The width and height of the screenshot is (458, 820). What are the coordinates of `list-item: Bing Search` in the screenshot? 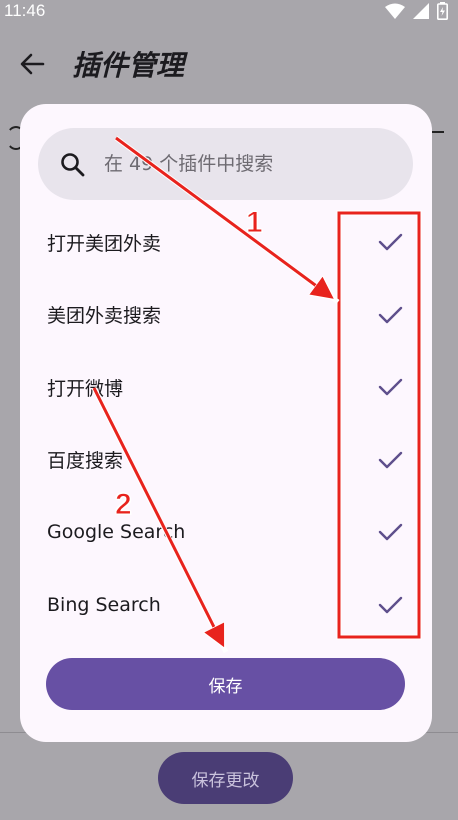 It's located at (226, 605).